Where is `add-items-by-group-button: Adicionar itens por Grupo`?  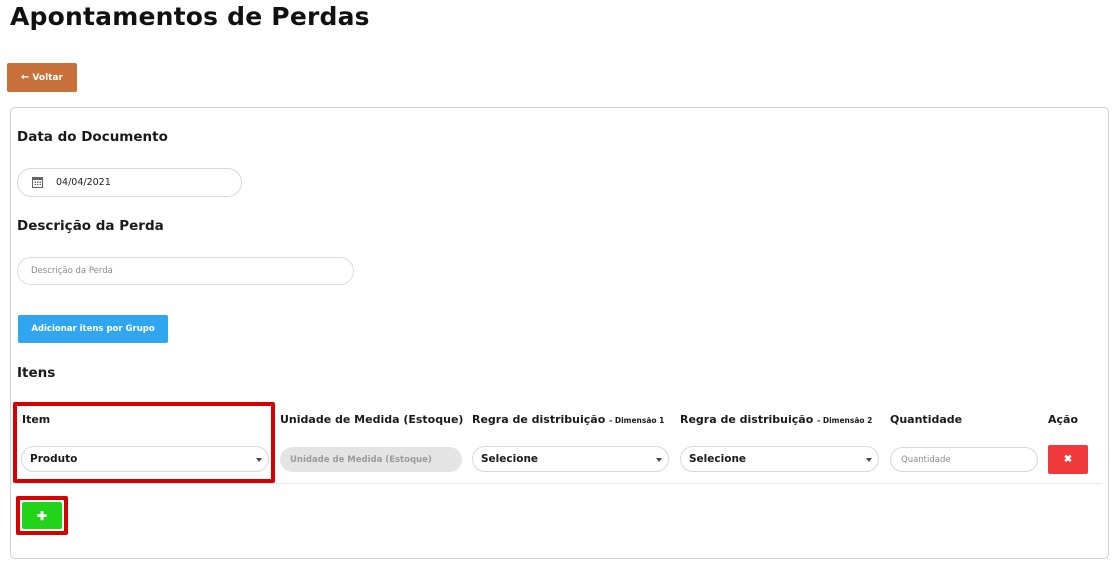
add-items-by-group-button: Adicionar itens por Grupo is located at coordinates (93, 329).